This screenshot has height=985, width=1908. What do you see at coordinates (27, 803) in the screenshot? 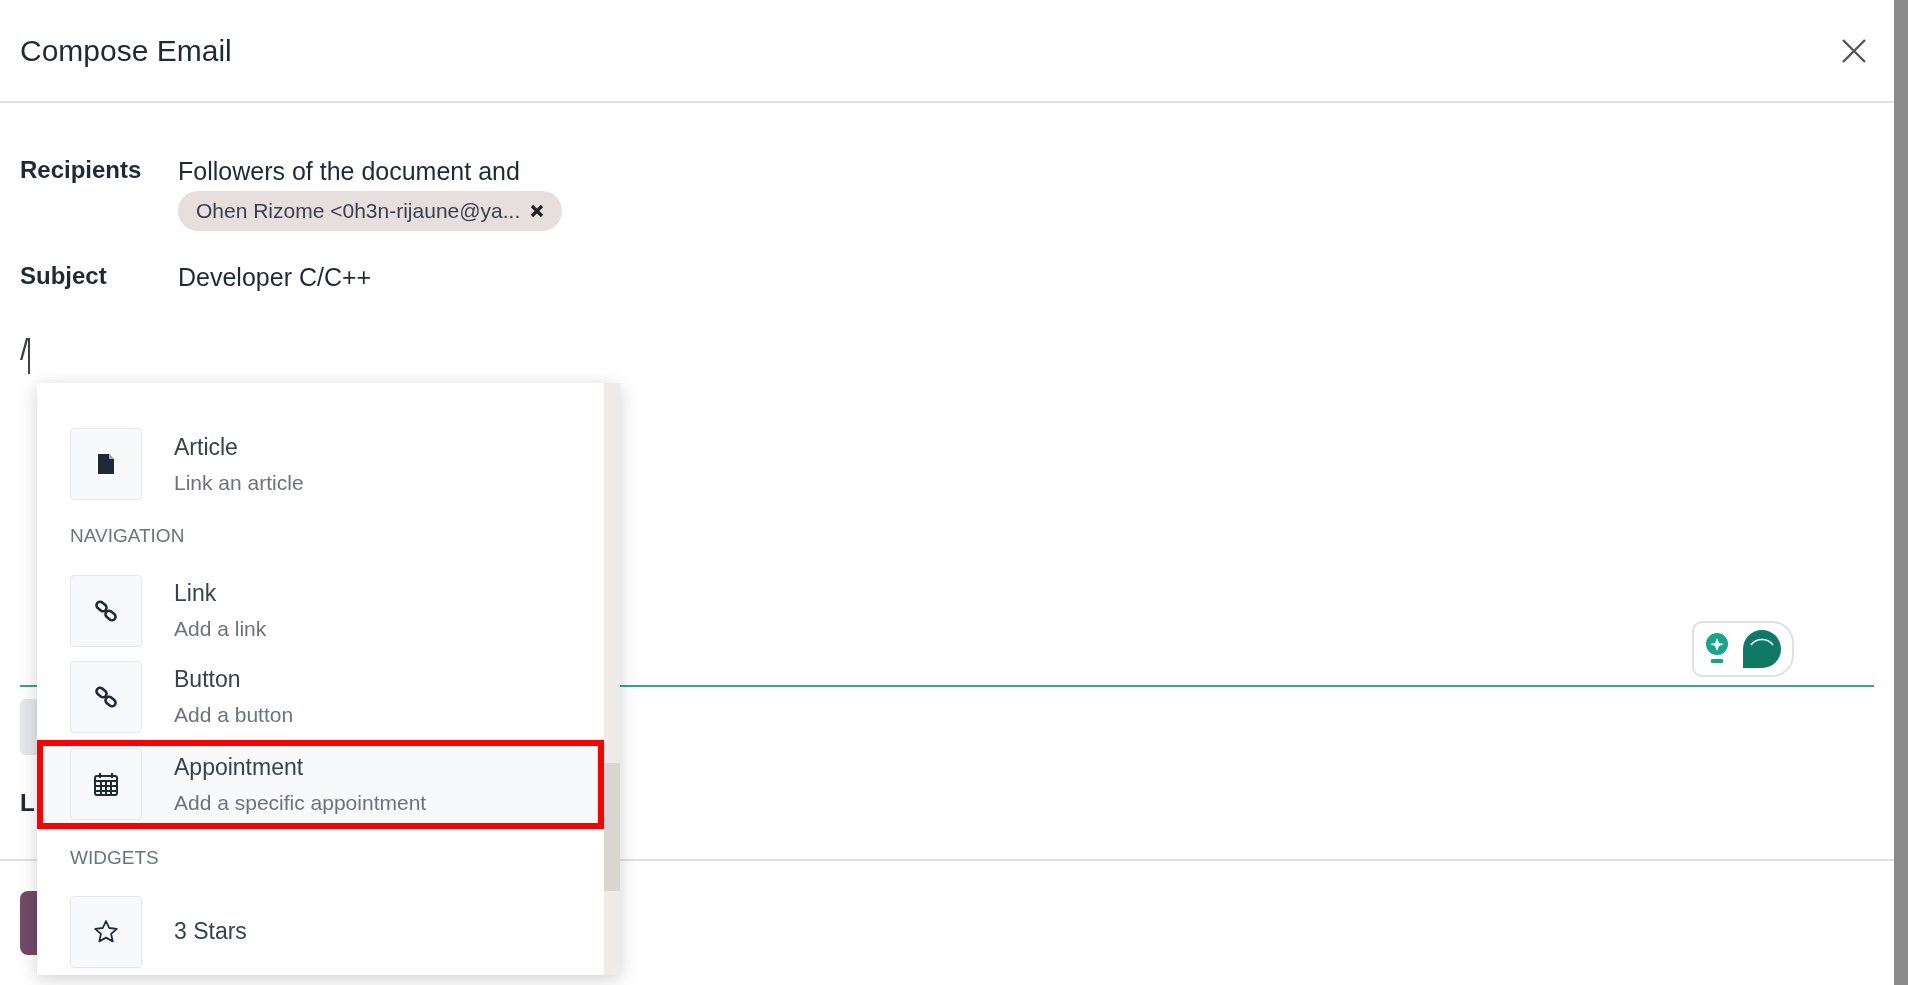
I see `field-label: L` at bounding box center [27, 803].